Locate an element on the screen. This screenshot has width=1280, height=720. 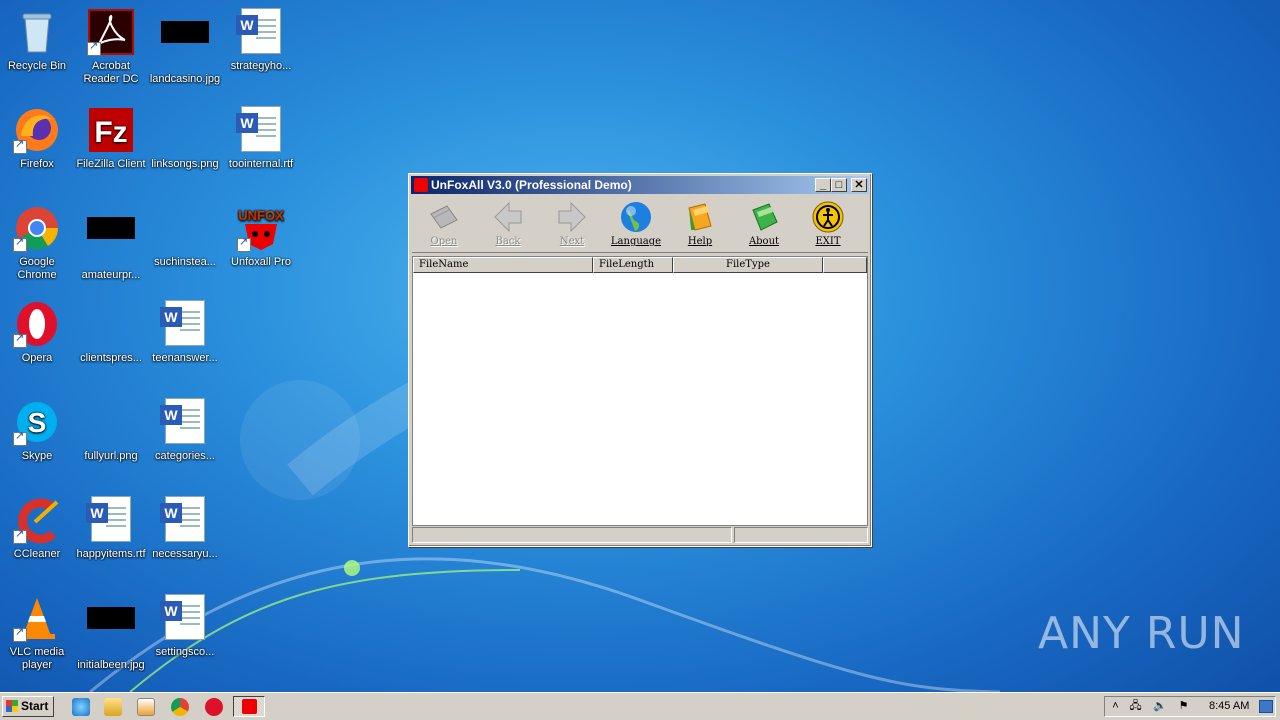
next-button: Next is located at coordinates (572, 224).